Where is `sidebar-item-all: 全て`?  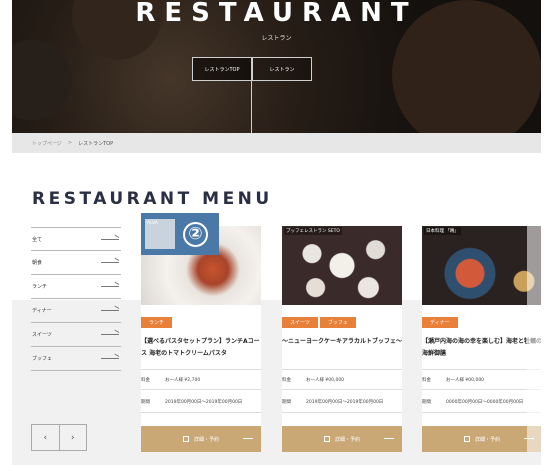 sidebar-item-all: 全て is located at coordinates (76, 239).